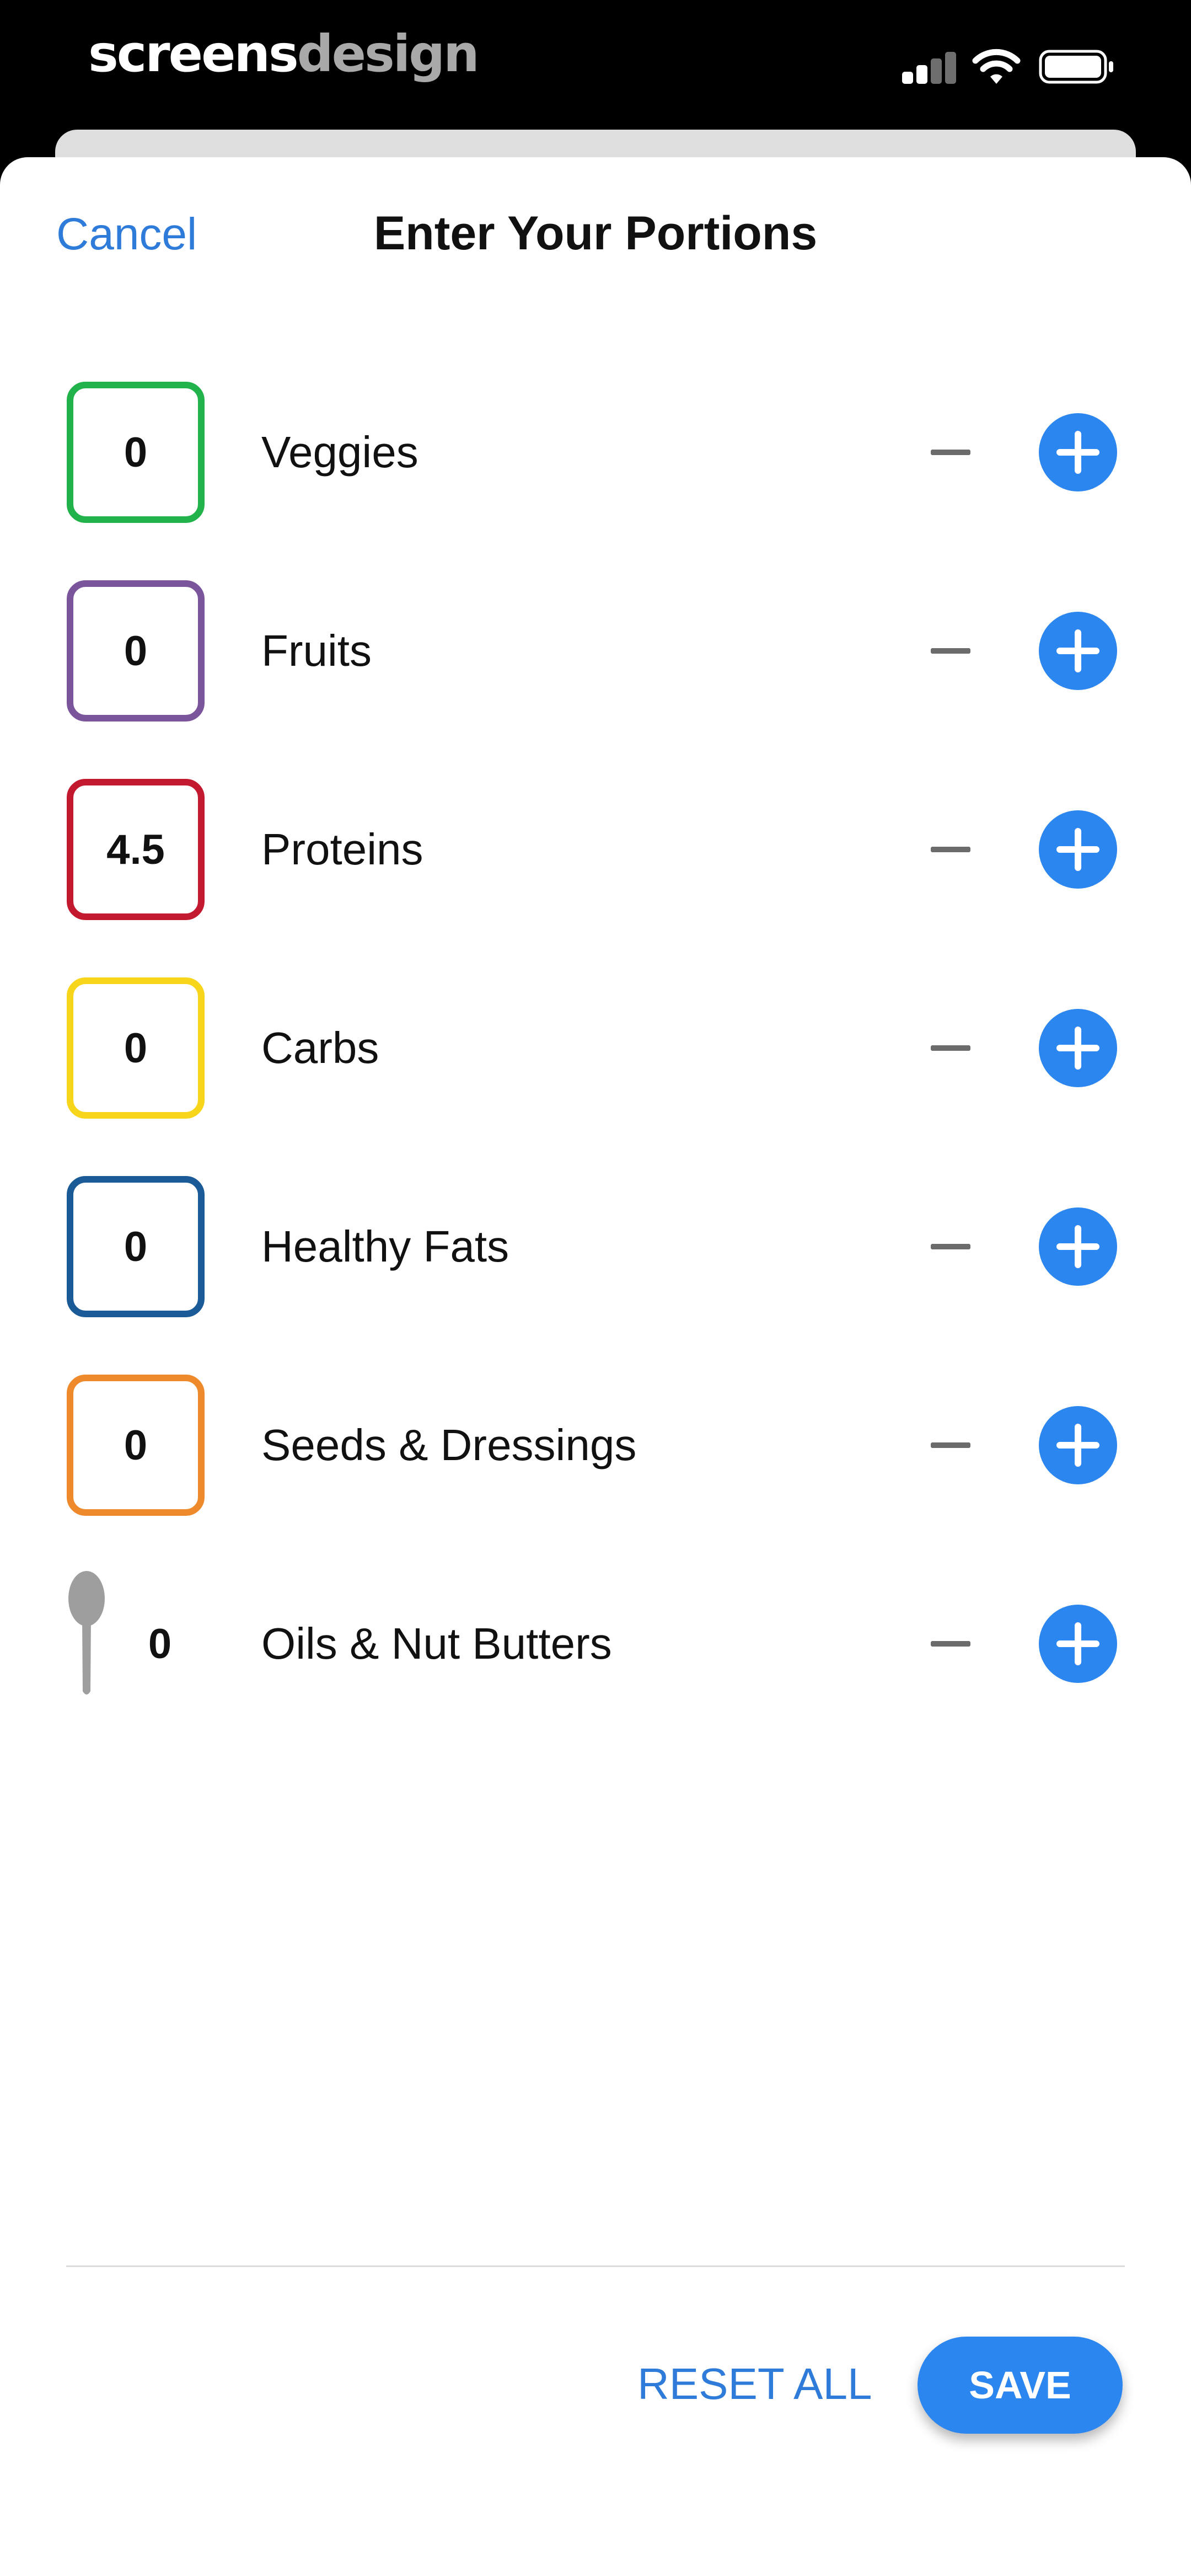  I want to click on portion-label: Veggies, so click(340, 452).